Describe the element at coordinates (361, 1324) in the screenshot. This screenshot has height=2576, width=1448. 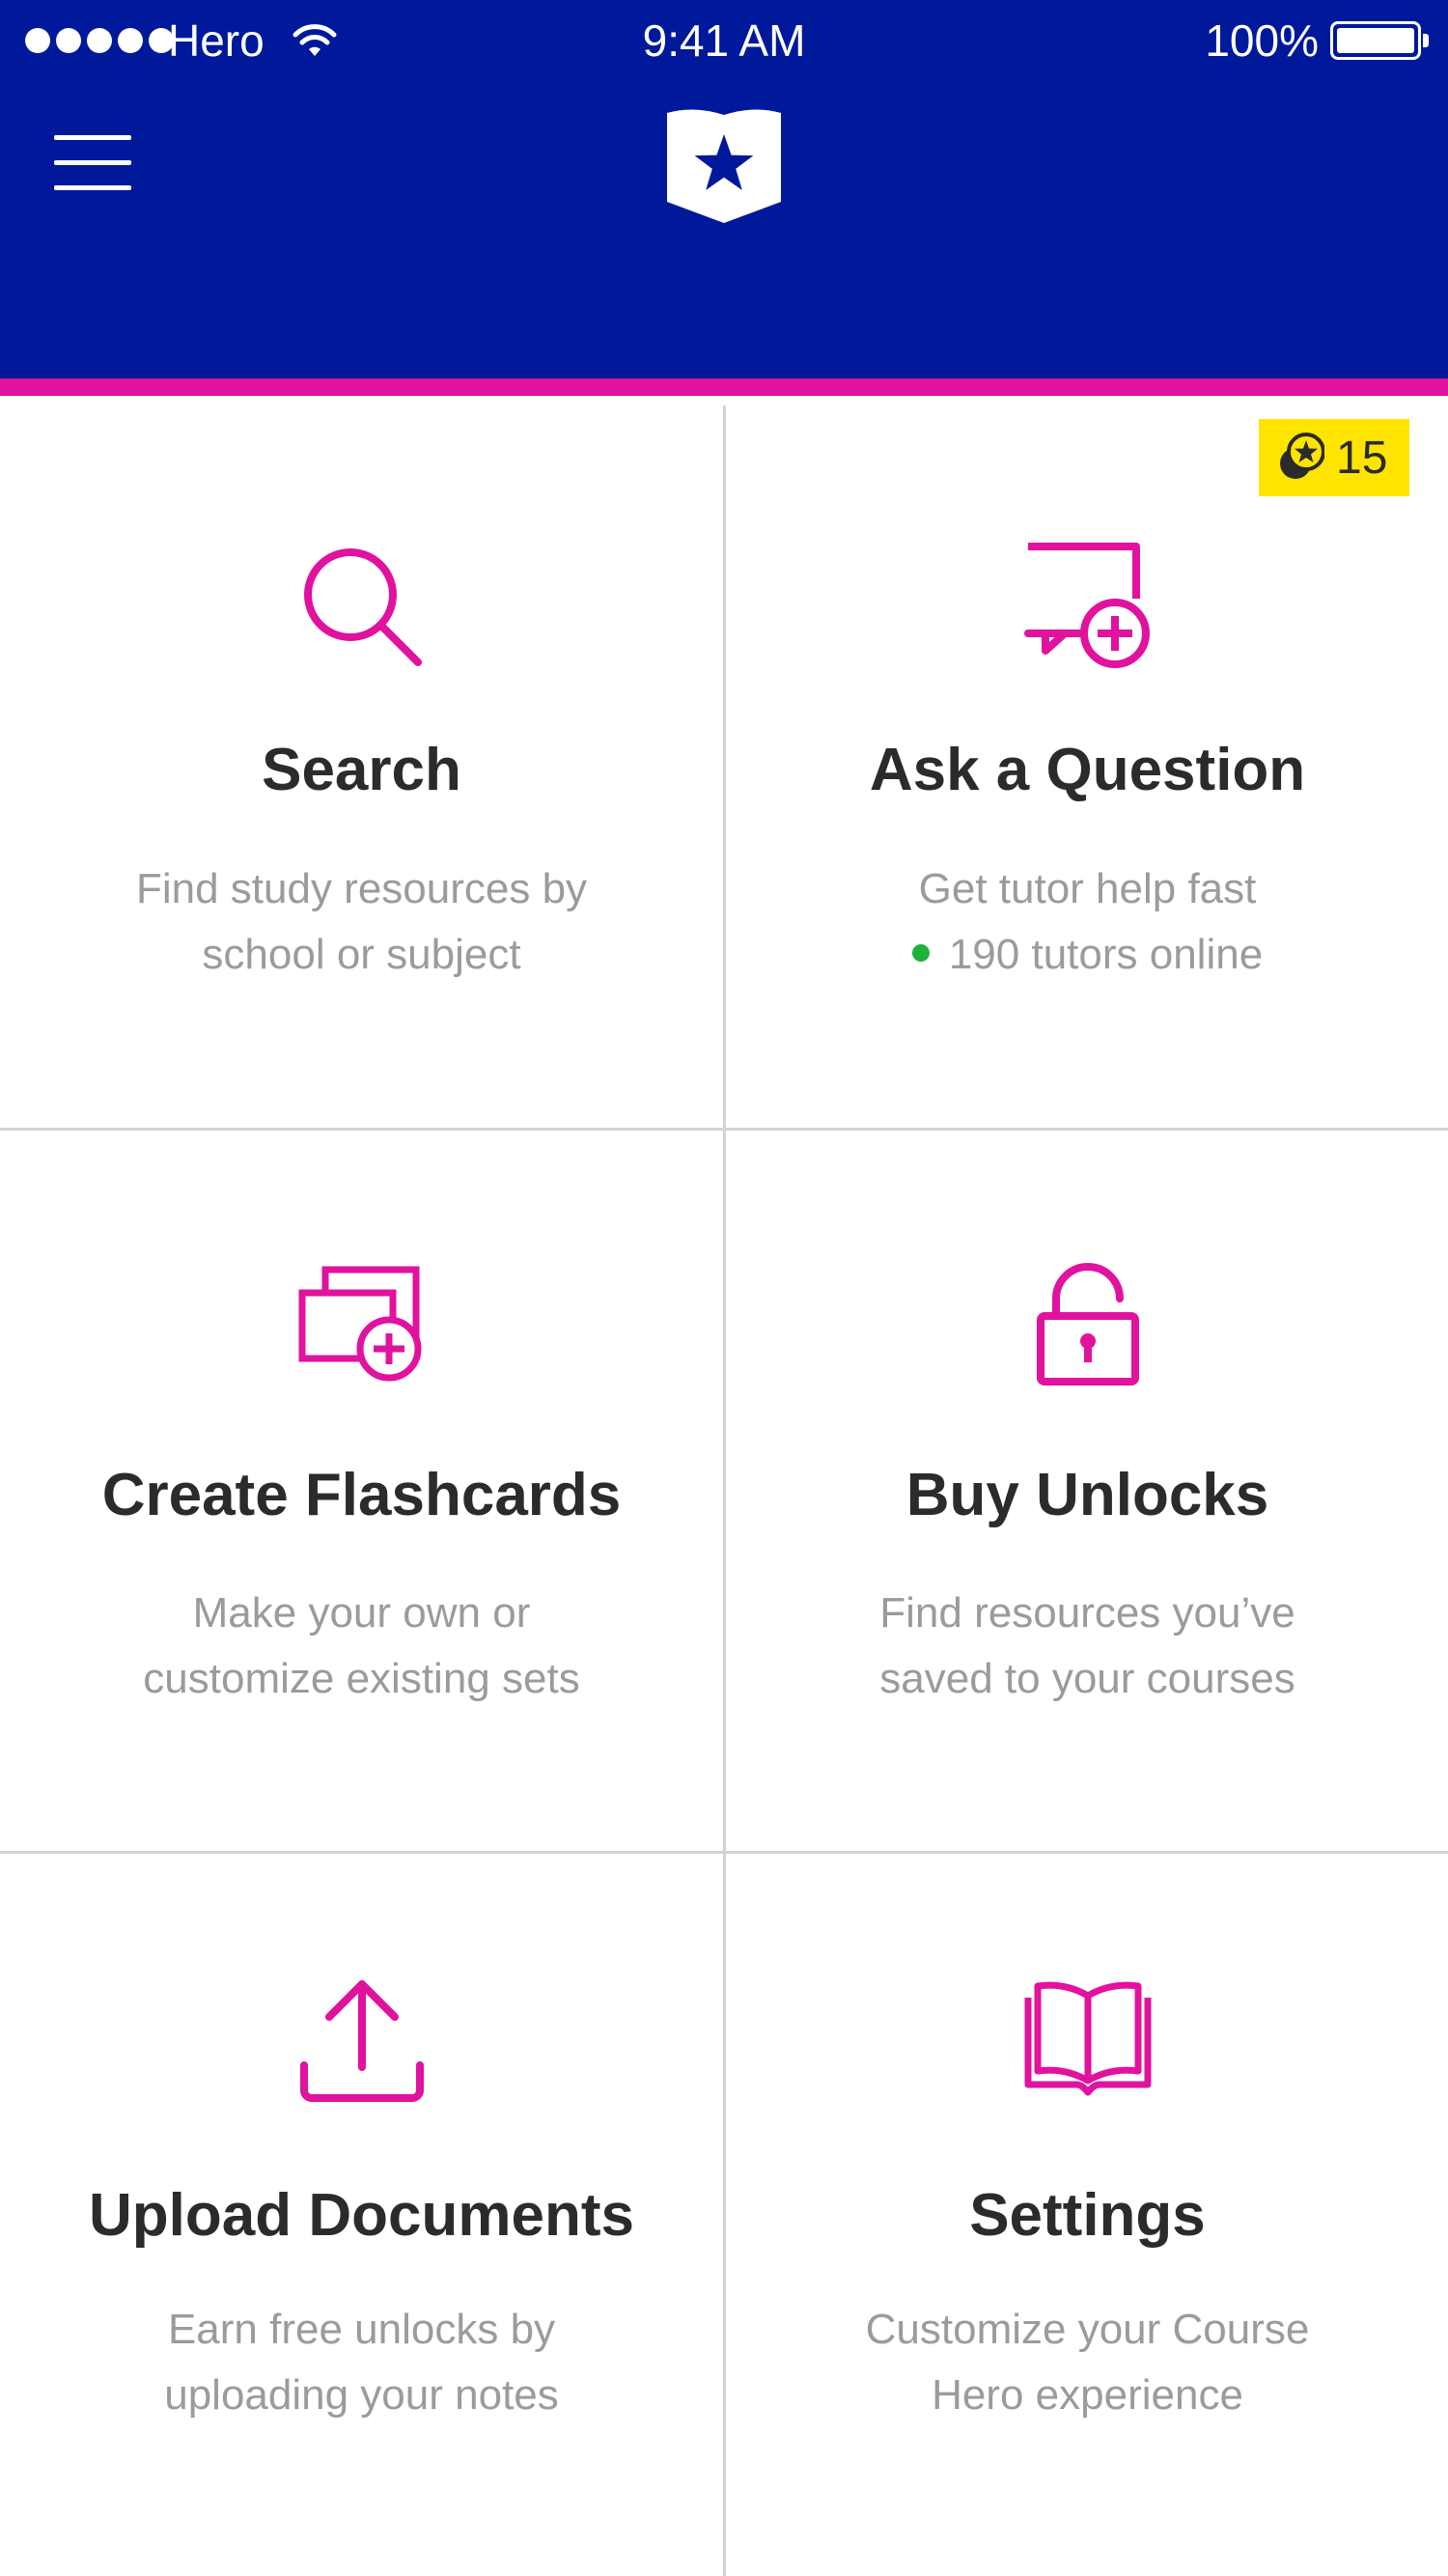
I see `flashcards-add-icon` at that location.